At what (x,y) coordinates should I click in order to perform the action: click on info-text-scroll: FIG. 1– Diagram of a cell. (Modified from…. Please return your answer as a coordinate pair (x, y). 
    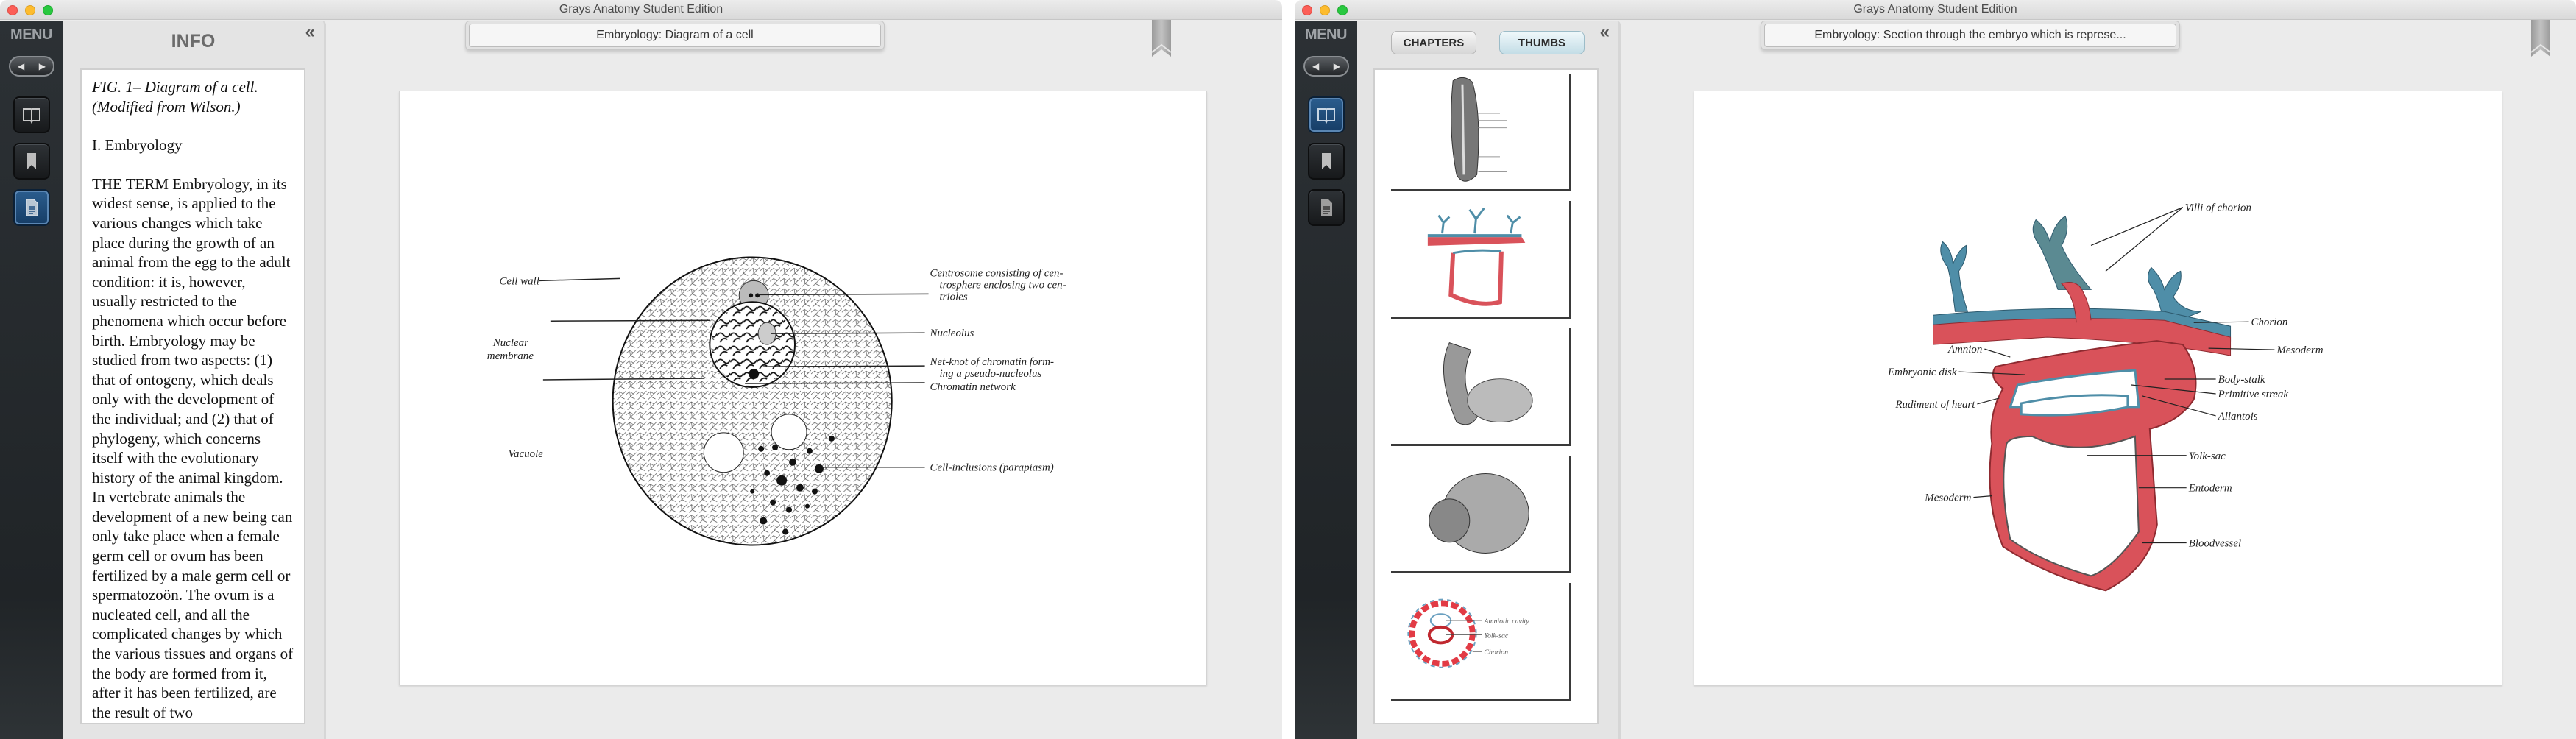
    Looking at the image, I should click on (192, 396).